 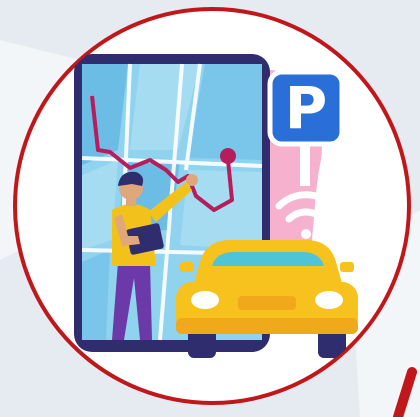 I want to click on route-pin-icon, so click(x=228, y=156).